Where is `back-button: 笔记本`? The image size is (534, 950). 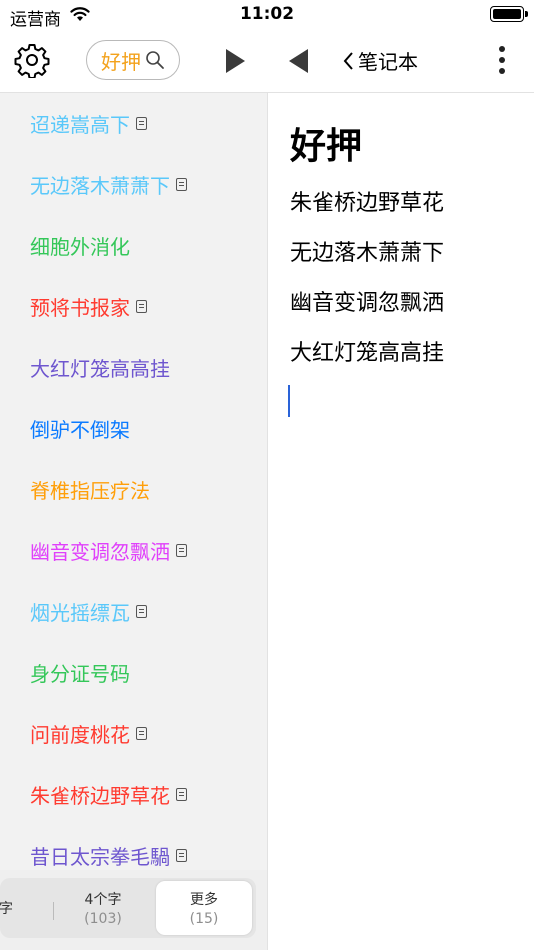
back-button: 笔记本 is located at coordinates (380, 60).